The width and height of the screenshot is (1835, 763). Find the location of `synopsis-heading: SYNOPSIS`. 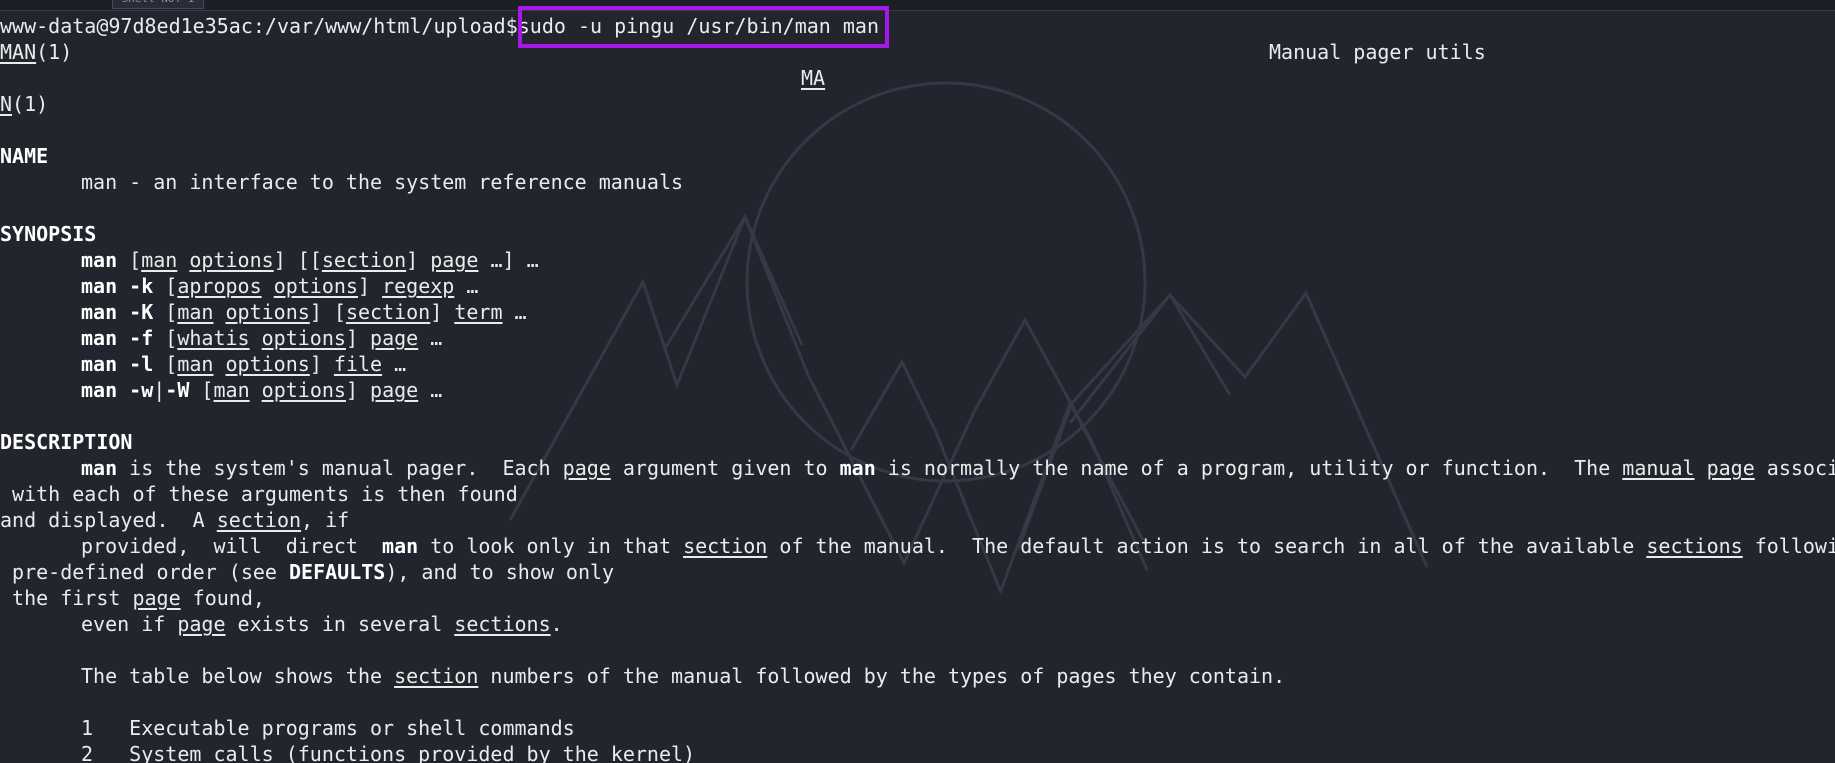

synopsis-heading: SYNOPSIS is located at coordinates (48, 234).